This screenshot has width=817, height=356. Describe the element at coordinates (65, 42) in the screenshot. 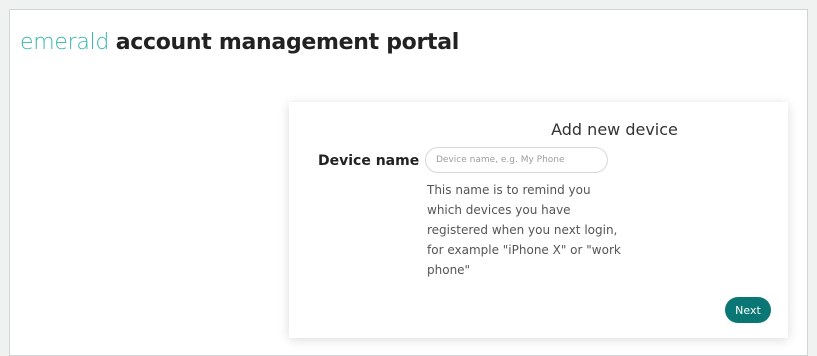

I see `brand-accent-text: emerald` at that location.